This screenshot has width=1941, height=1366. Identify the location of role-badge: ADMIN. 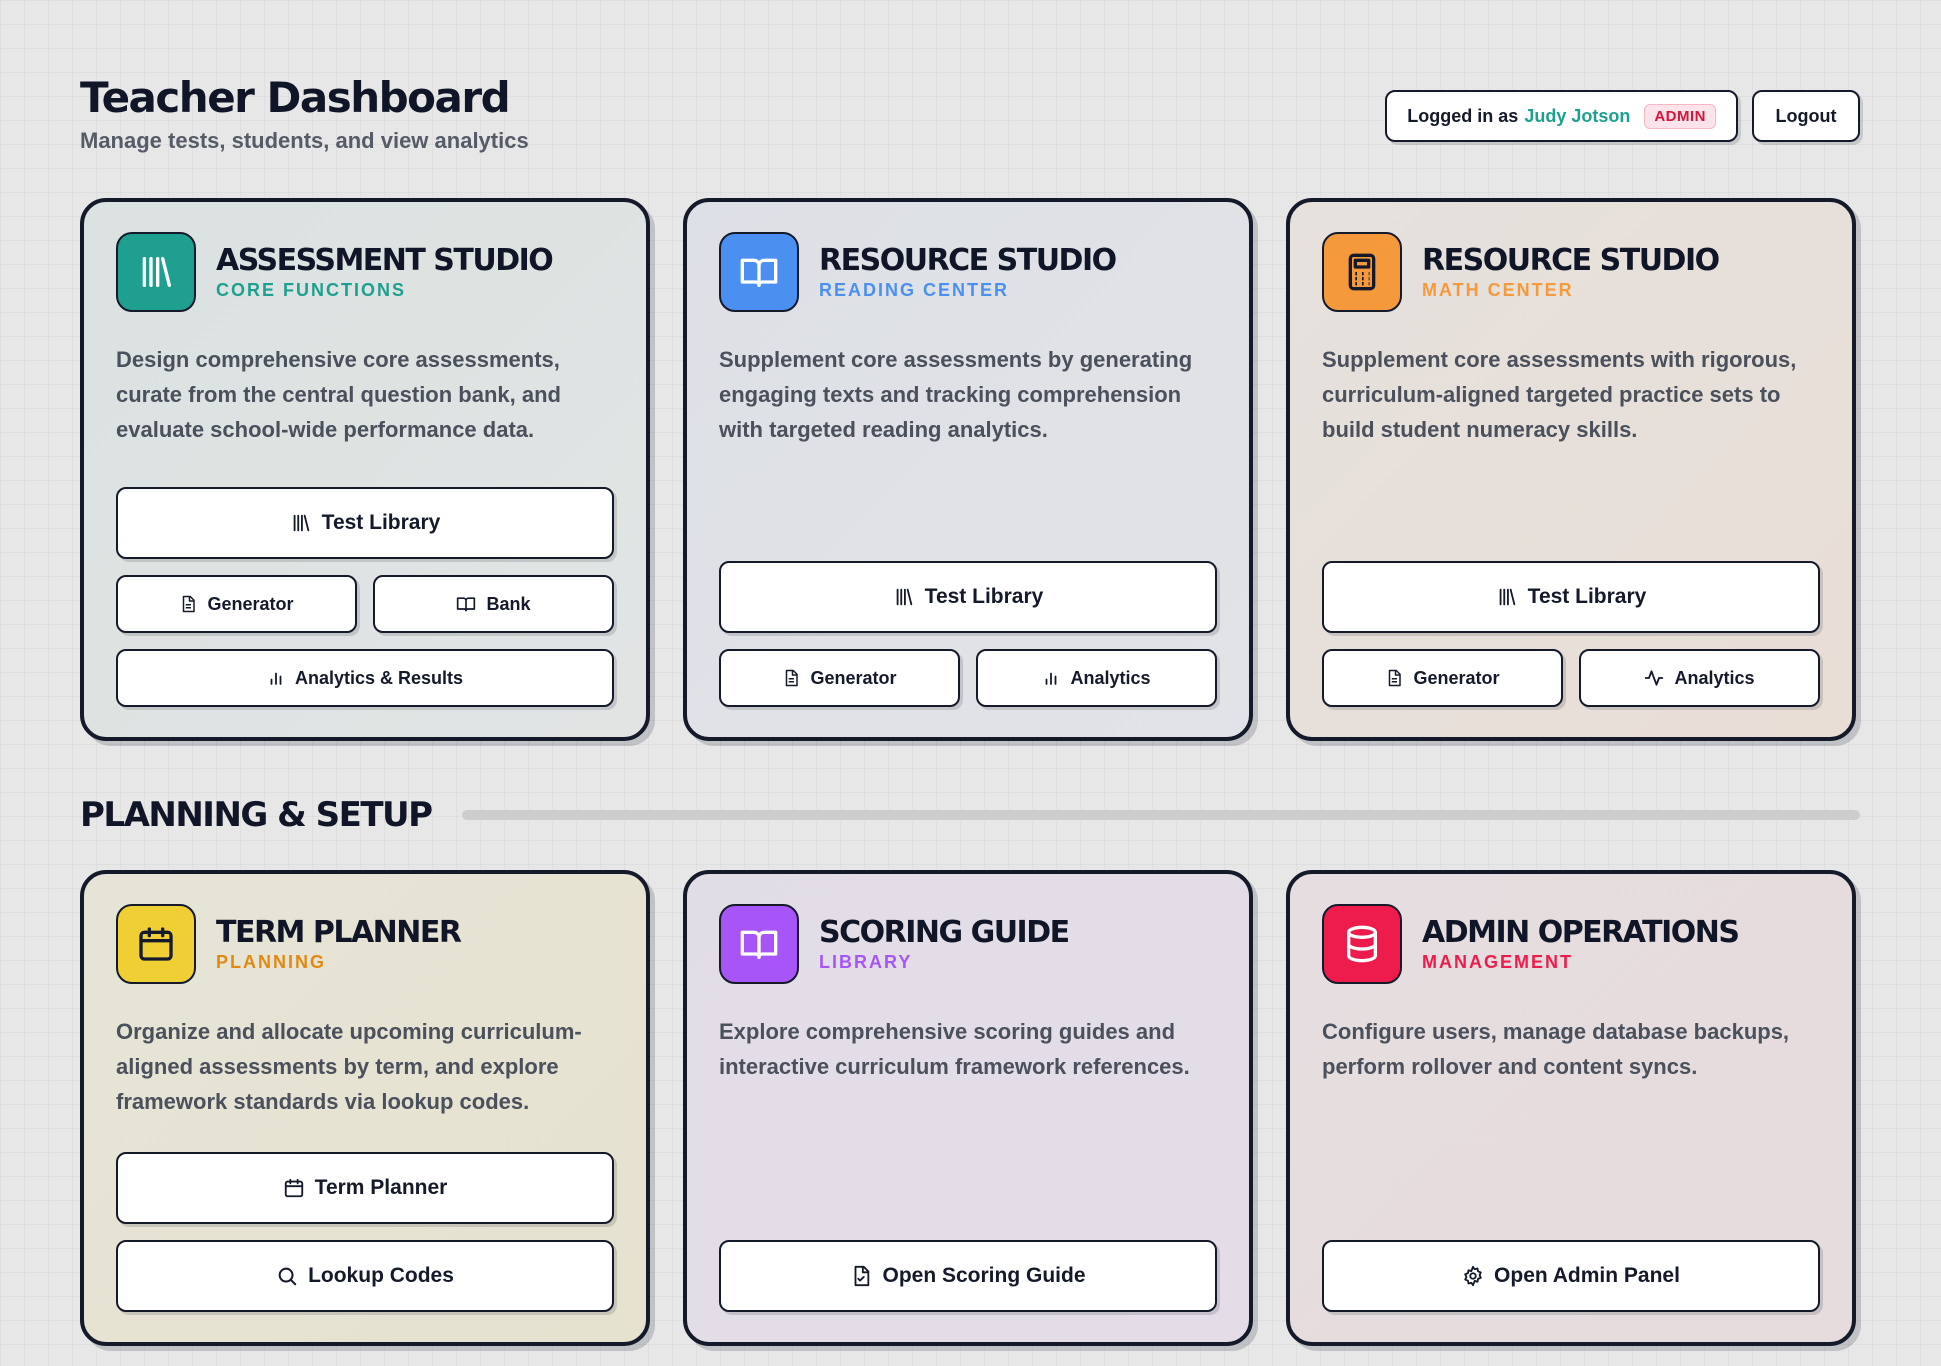
(1680, 116).